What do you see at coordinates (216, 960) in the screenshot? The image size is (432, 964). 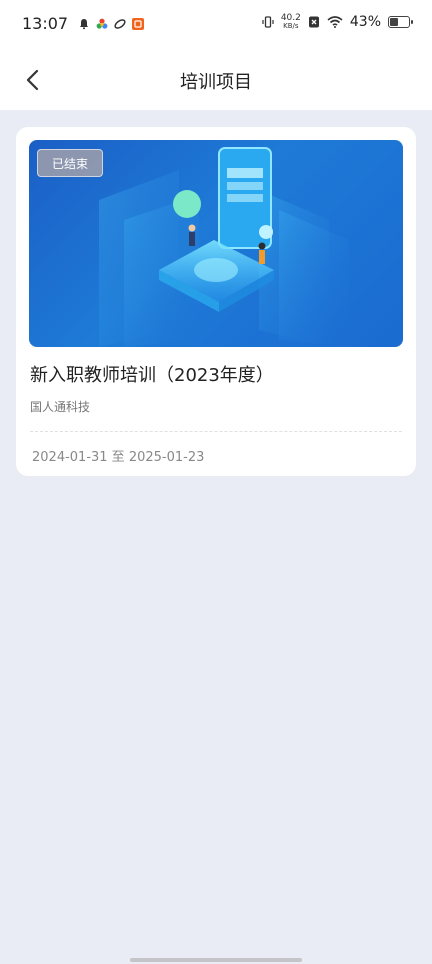 I see `home-indicator` at bounding box center [216, 960].